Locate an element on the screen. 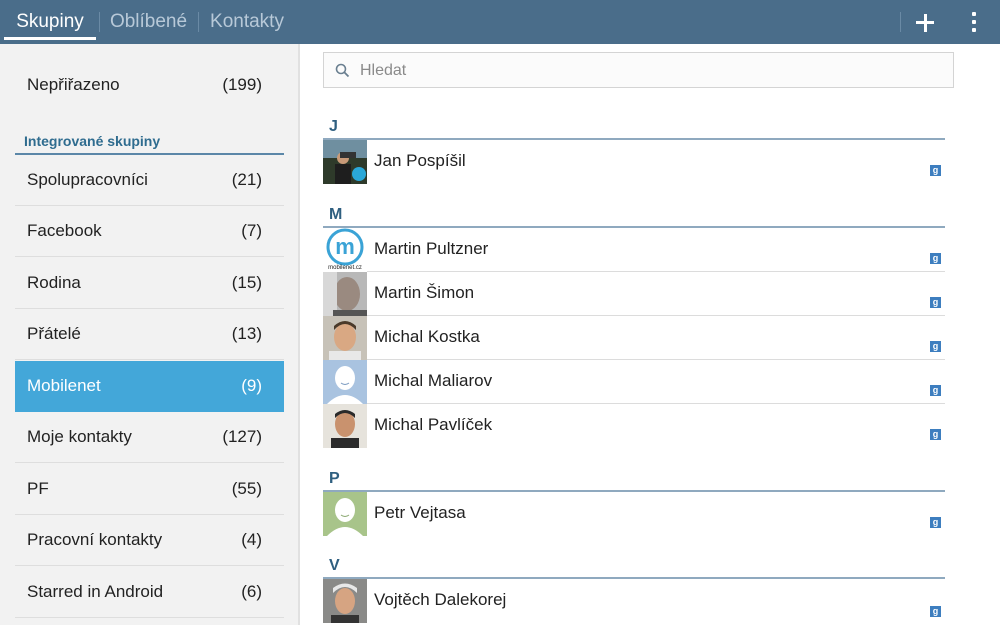 This screenshot has width=1000, height=625. group-item-spolupracovnici: Spolupracovníci (21) is located at coordinates (149, 180).